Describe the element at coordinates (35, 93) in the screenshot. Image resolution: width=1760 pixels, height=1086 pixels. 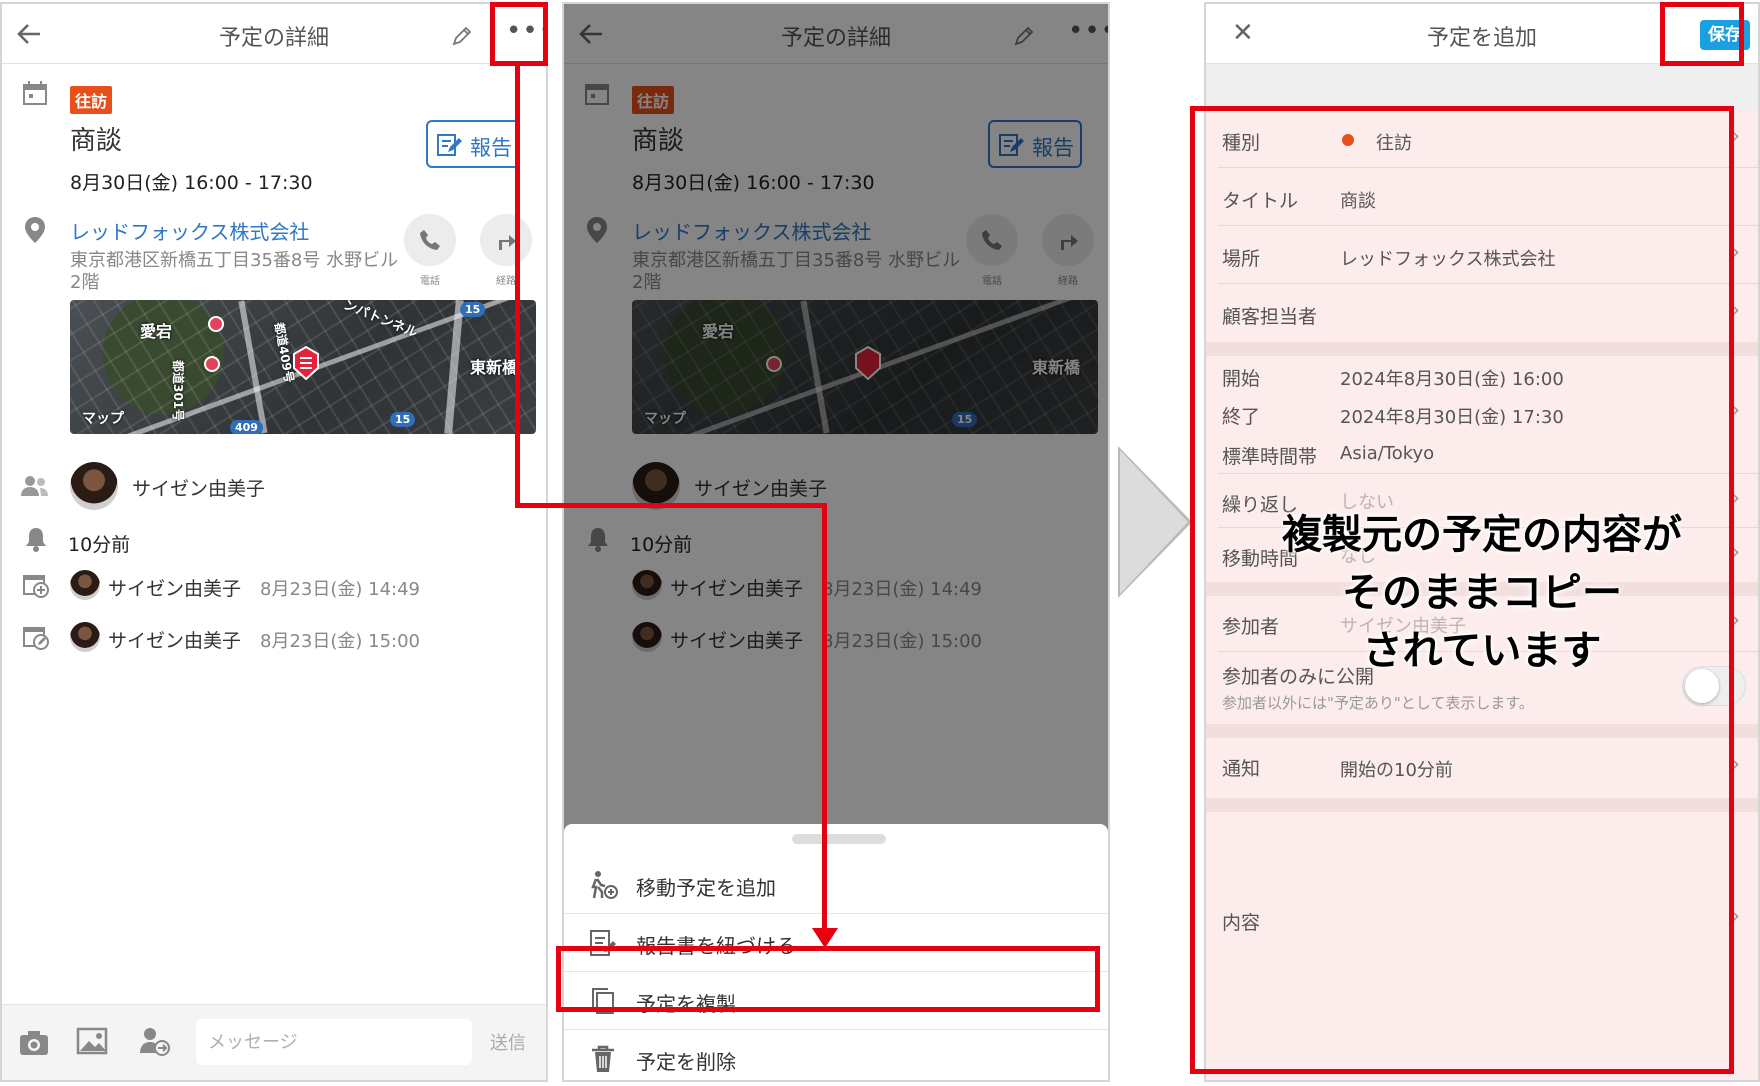
I see `calendar-icon` at that location.